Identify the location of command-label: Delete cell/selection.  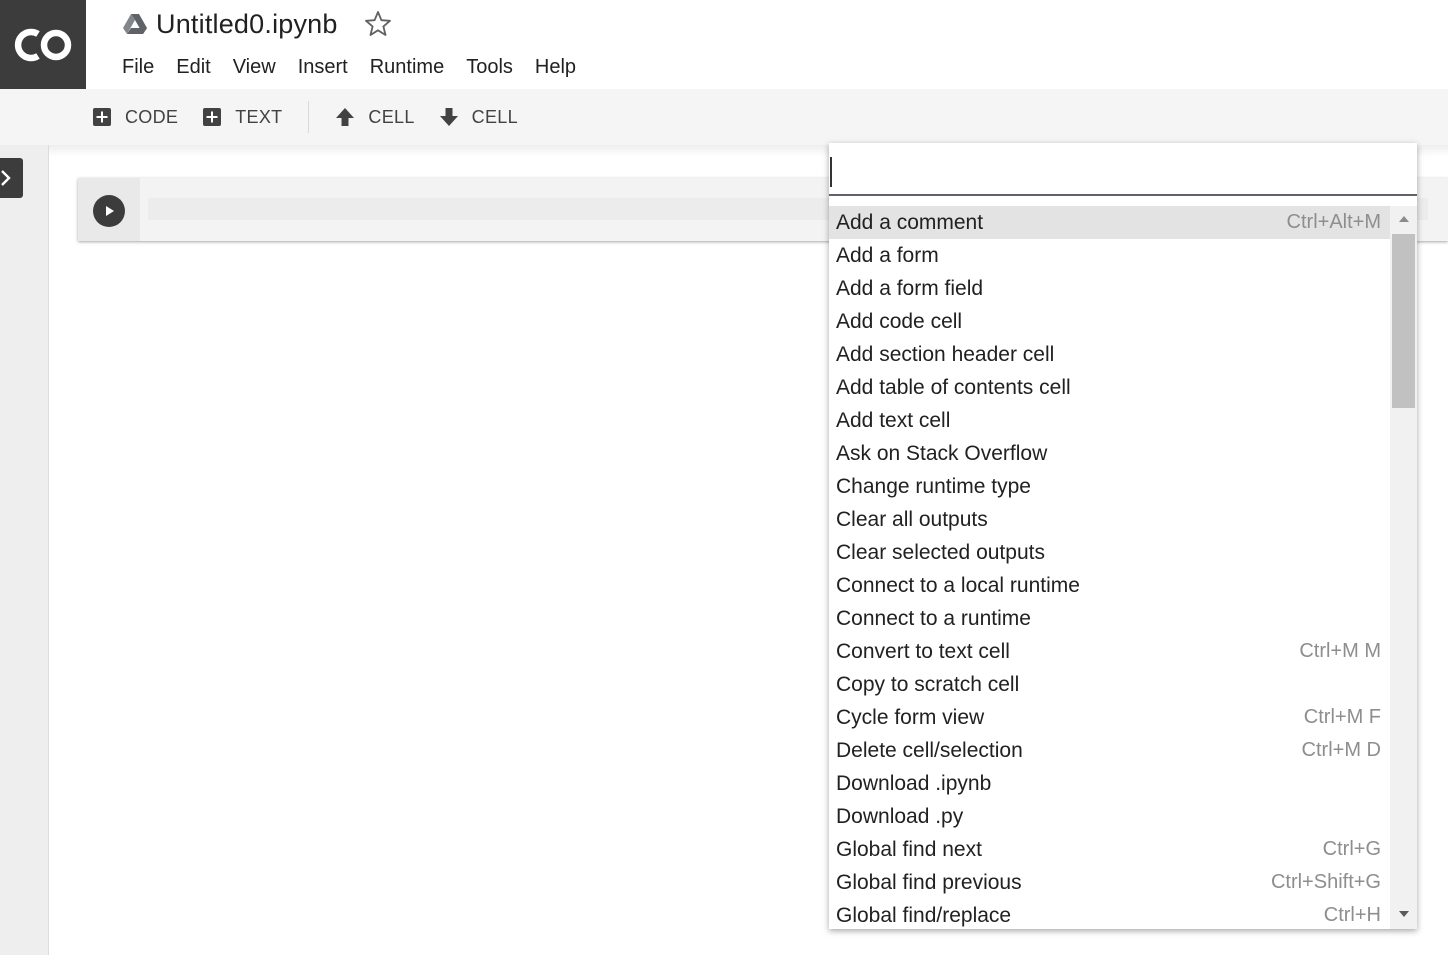
(929, 750).